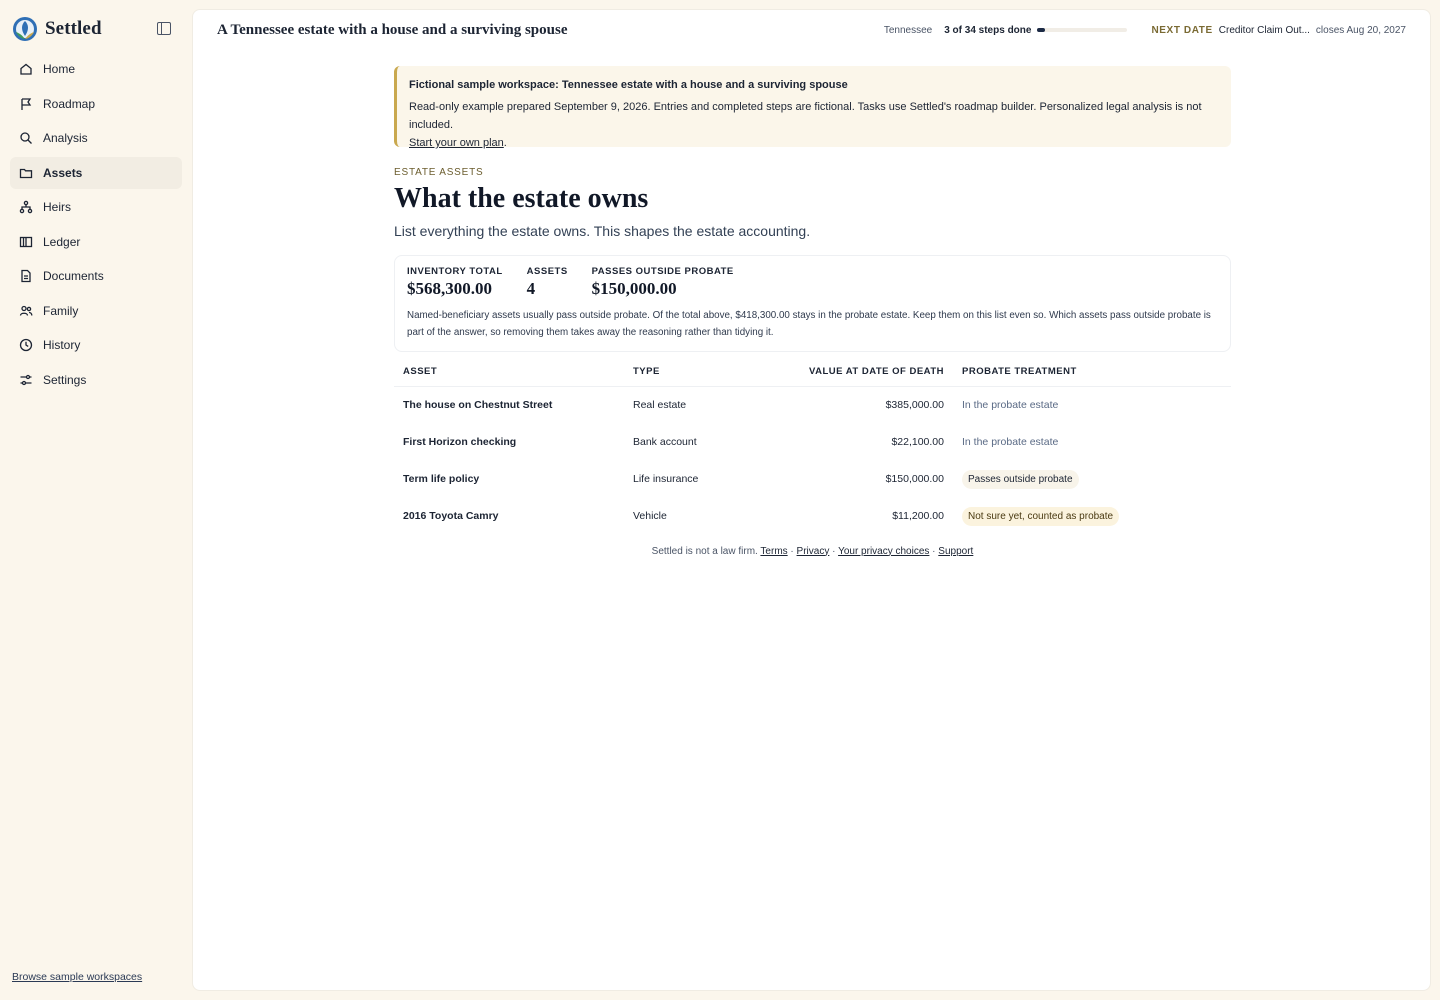 The image size is (1440, 1000). Describe the element at coordinates (63, 172) in the screenshot. I see `sidebar-item-label: Assets` at that location.